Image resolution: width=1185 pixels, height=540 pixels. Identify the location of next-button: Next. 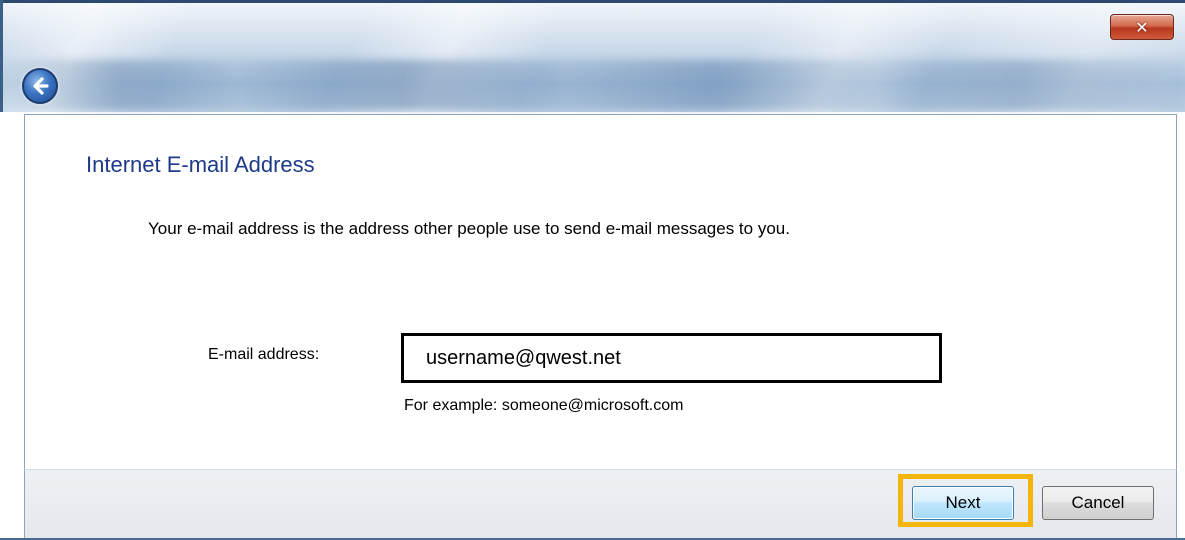
(963, 503).